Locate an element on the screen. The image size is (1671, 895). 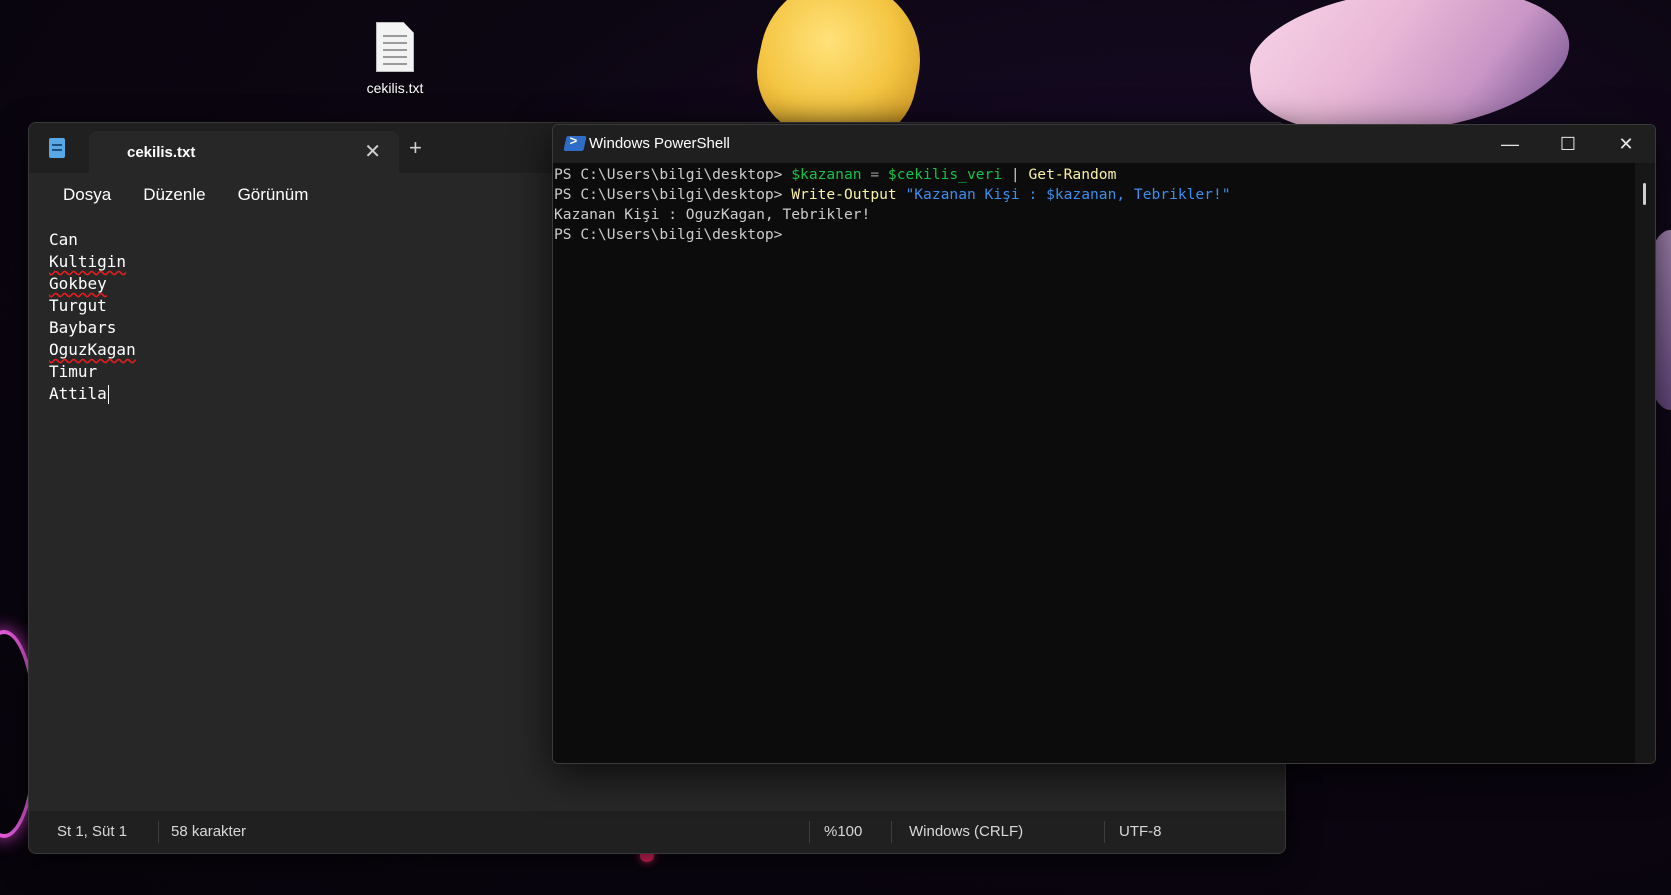
close-icon: ✕ is located at coordinates (1626, 144).